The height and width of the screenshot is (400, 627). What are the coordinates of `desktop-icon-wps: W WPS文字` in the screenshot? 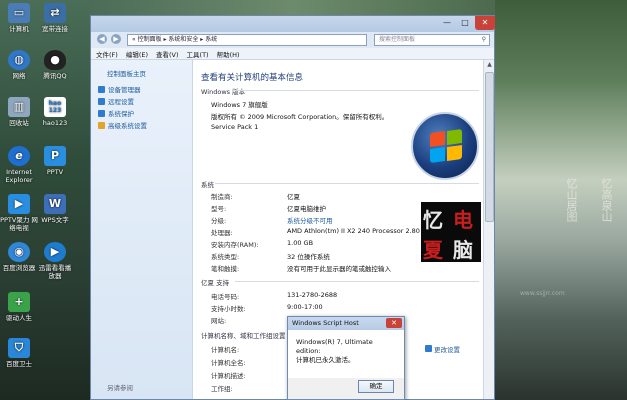 It's located at (55, 209).